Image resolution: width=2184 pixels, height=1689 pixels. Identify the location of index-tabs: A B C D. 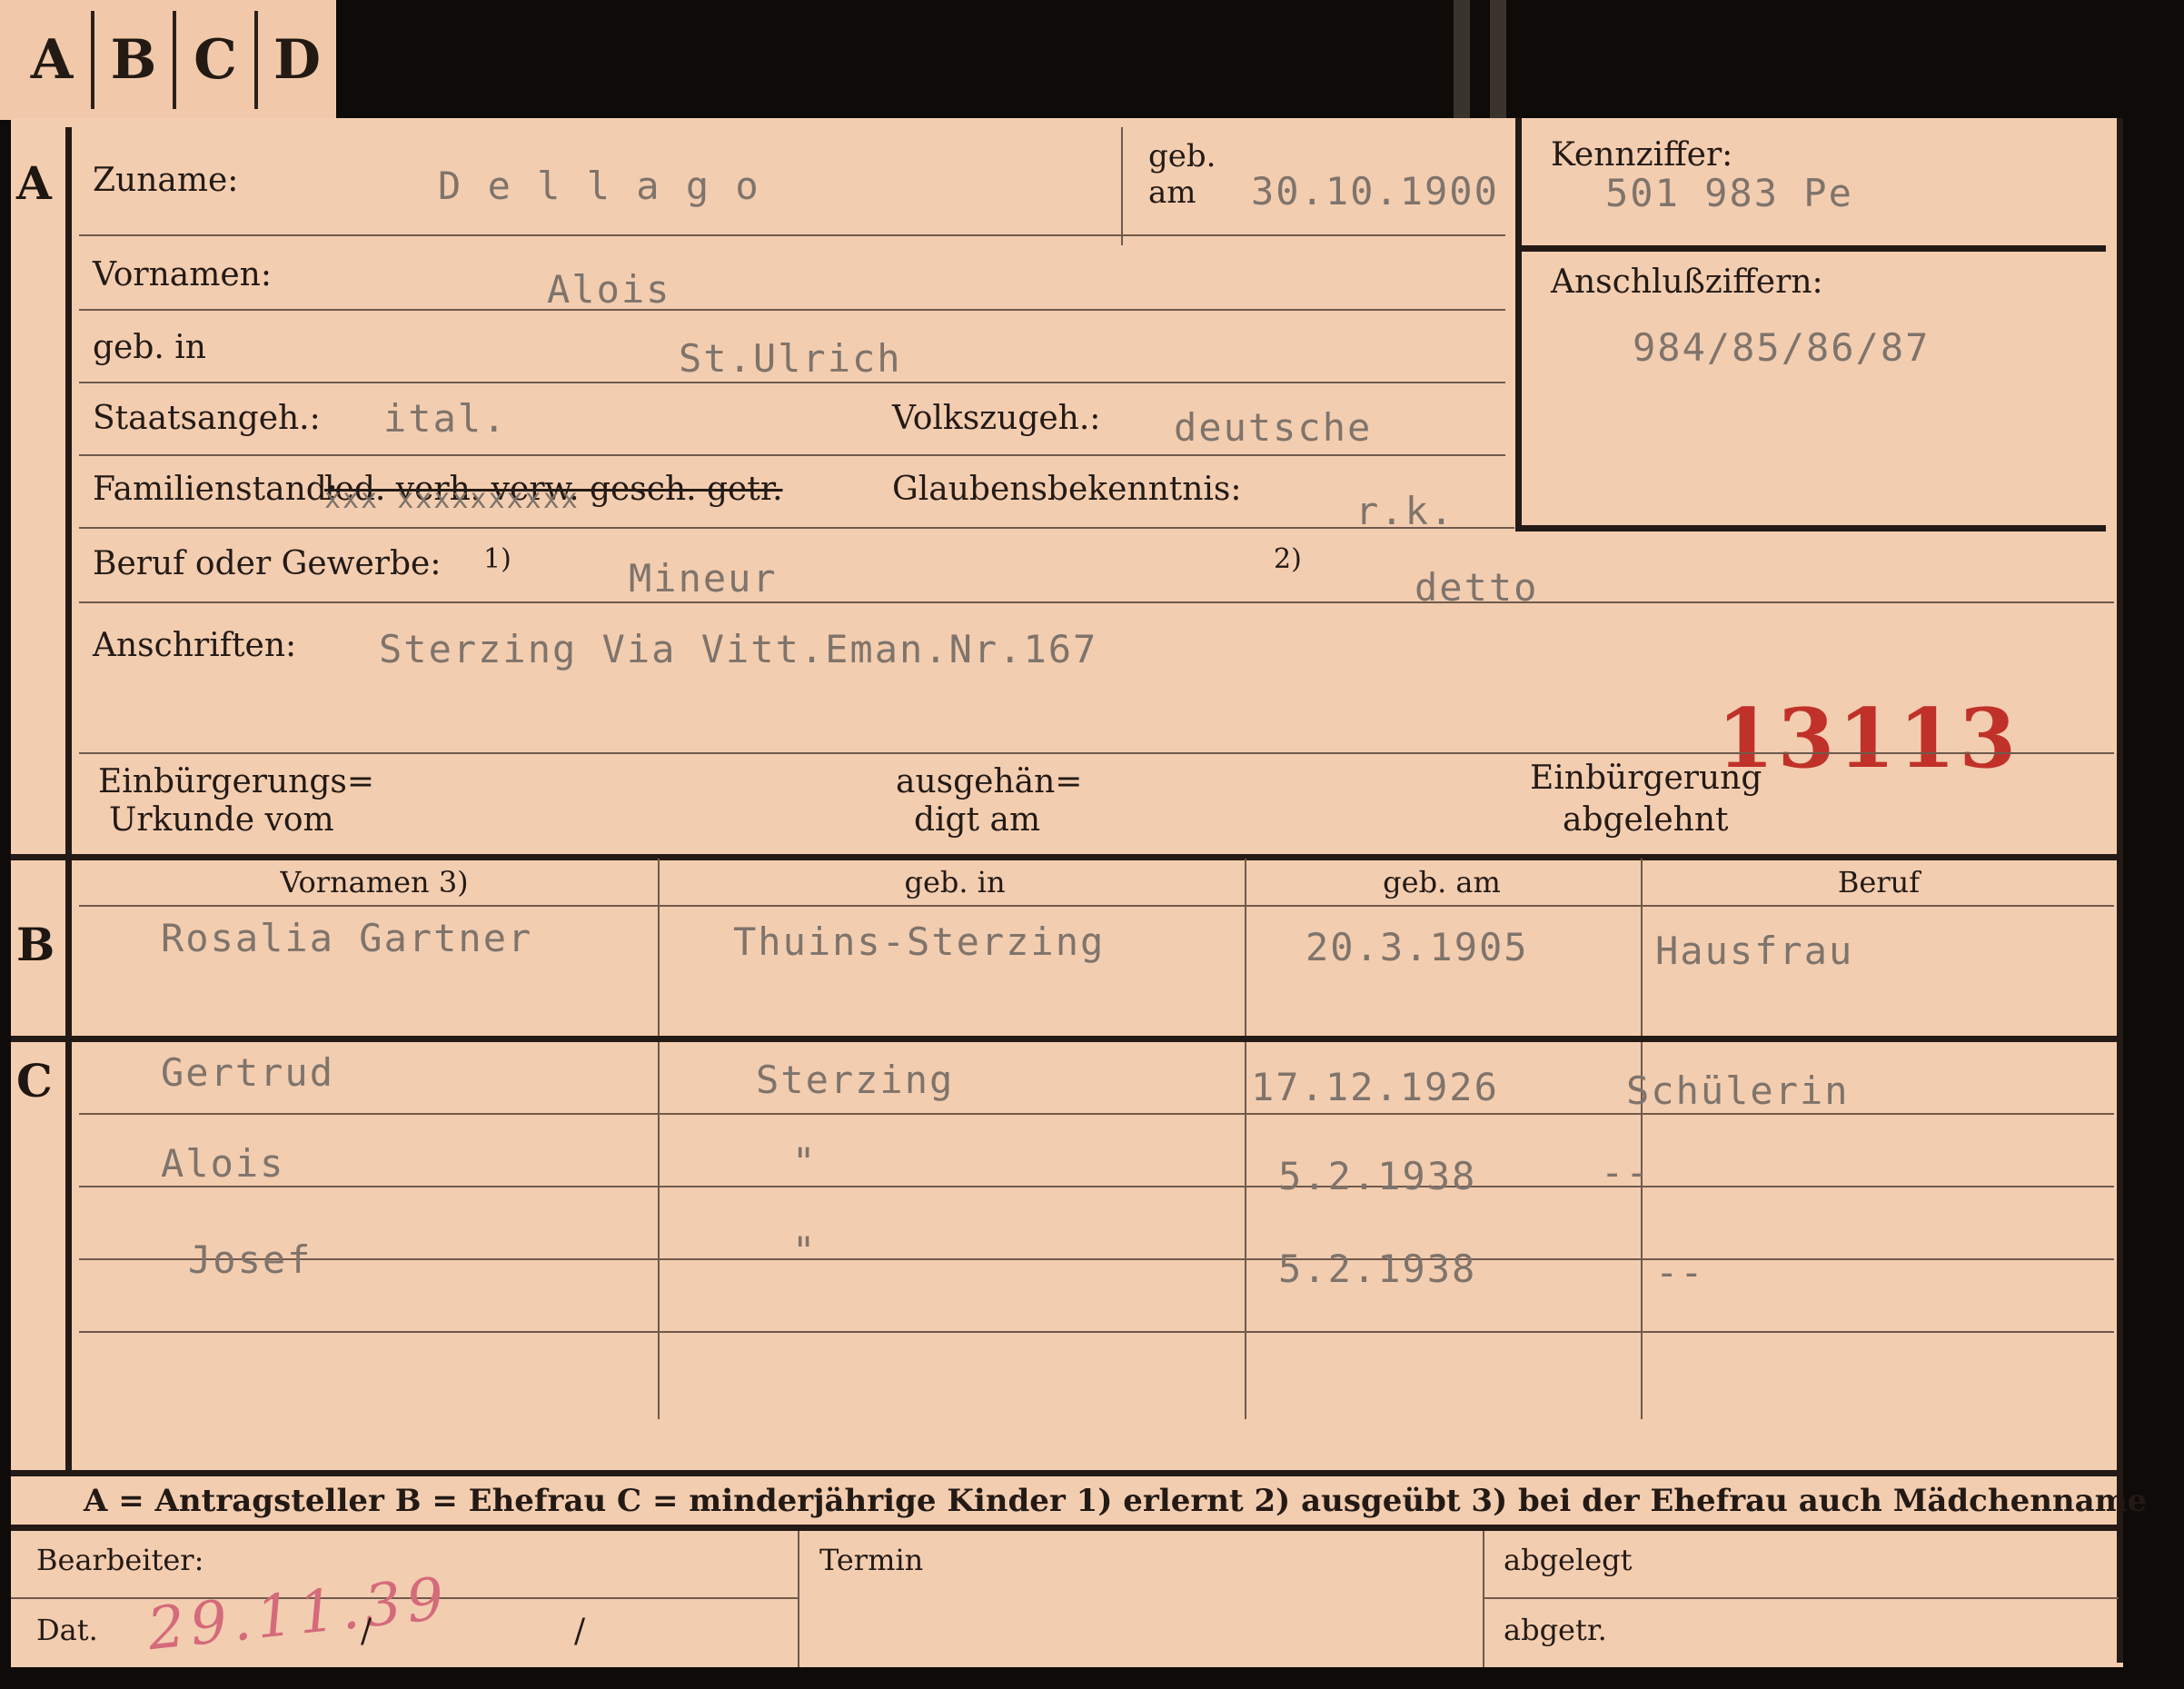
(168, 60).